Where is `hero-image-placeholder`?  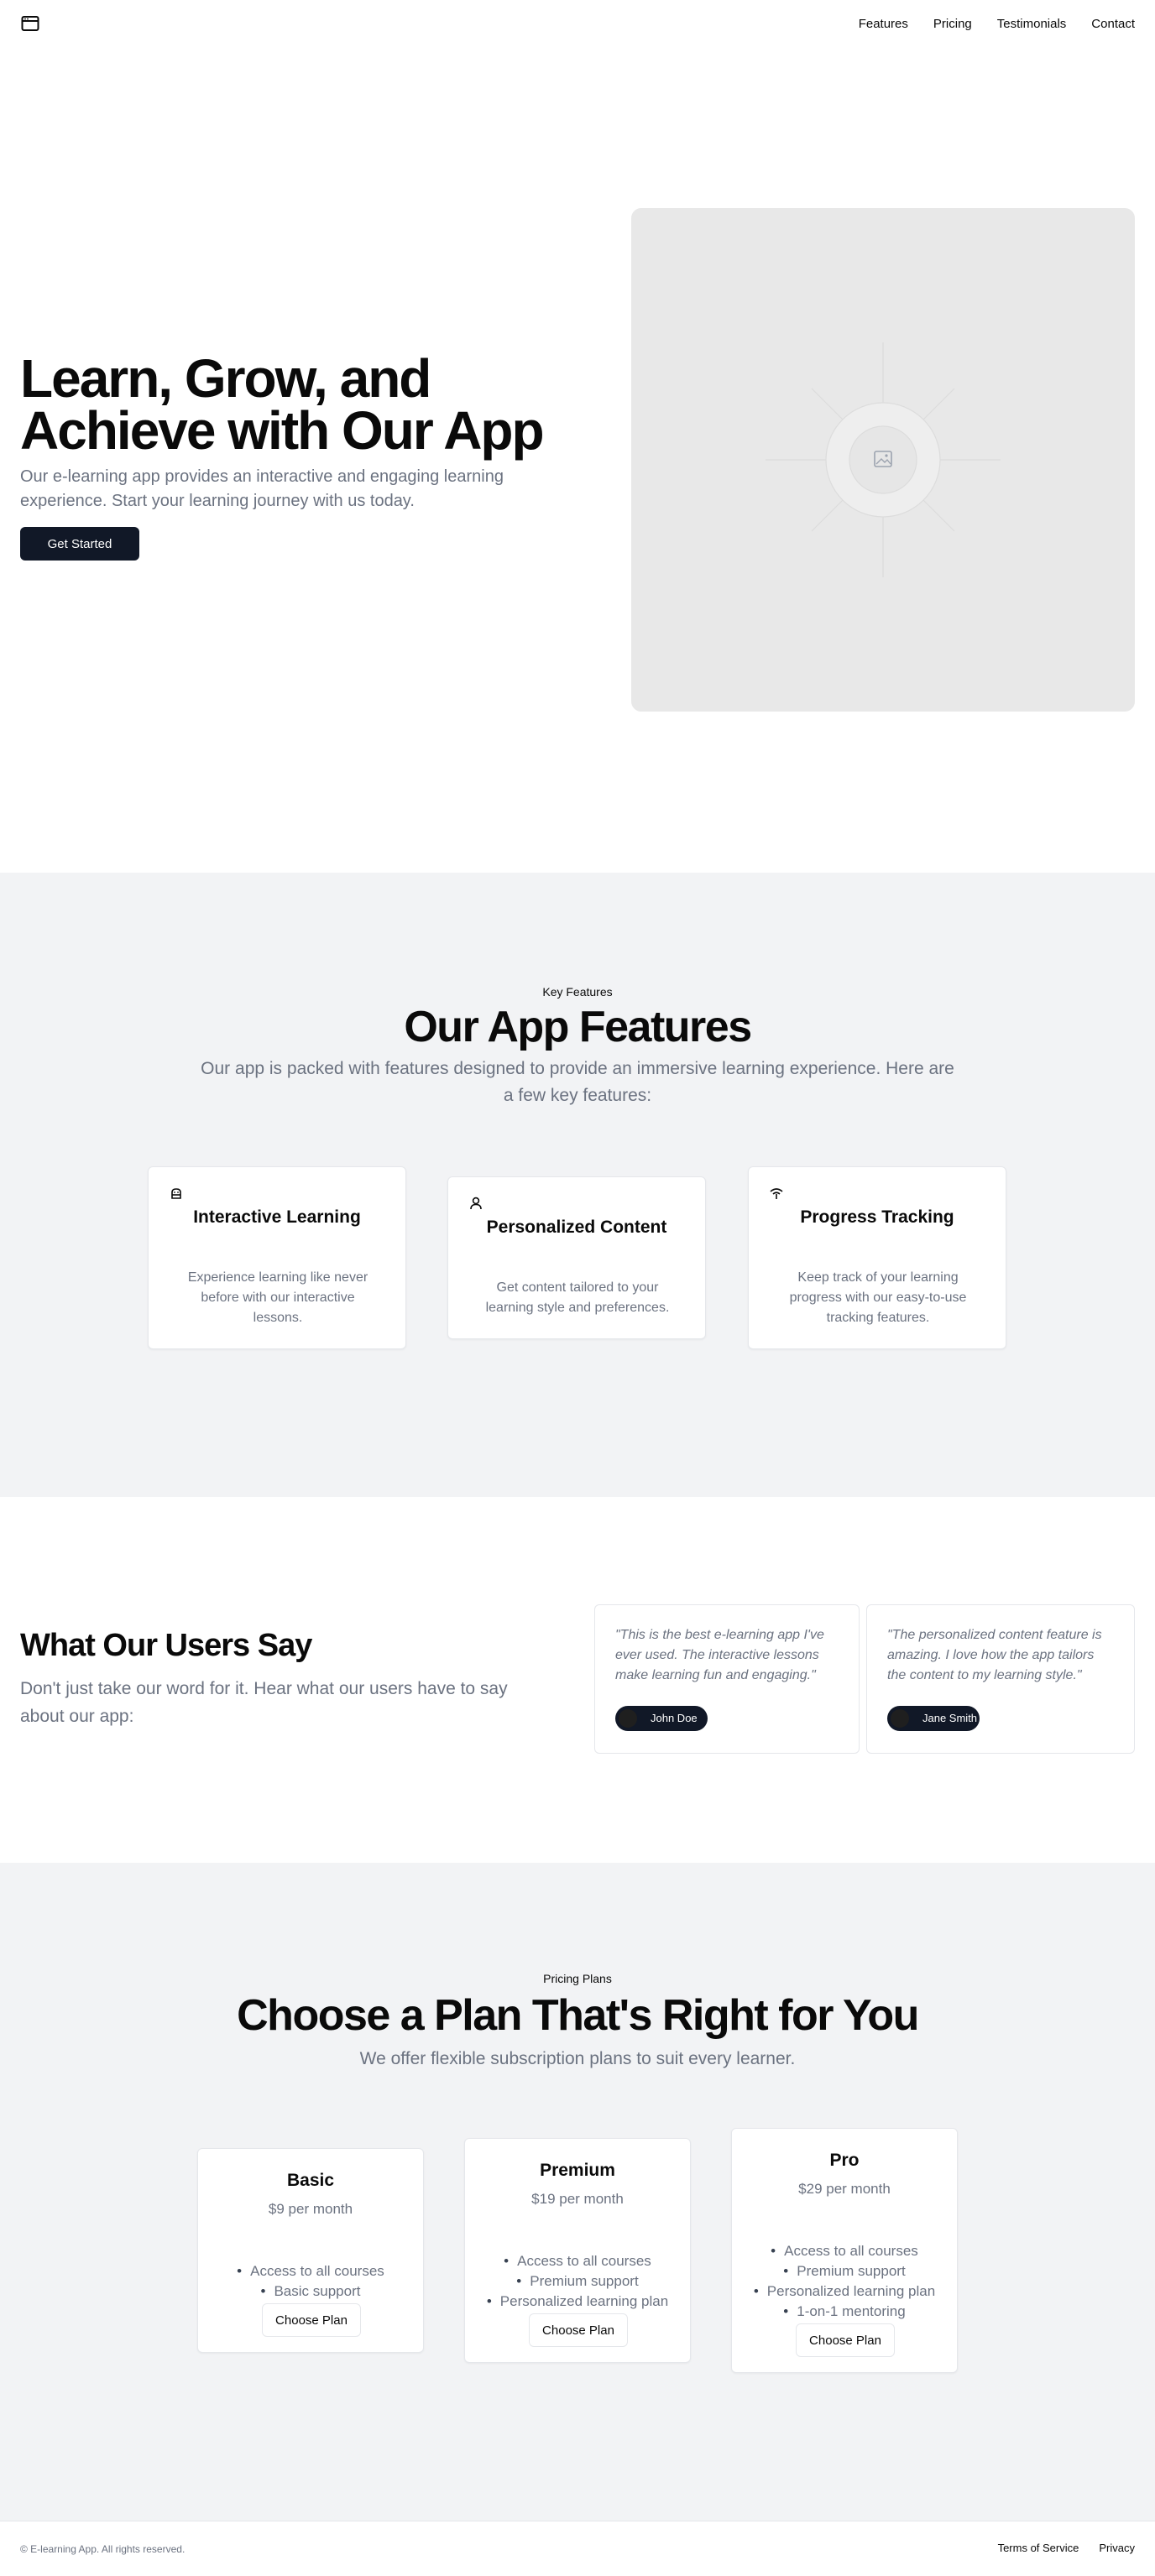
hero-image-placeholder is located at coordinates (883, 460).